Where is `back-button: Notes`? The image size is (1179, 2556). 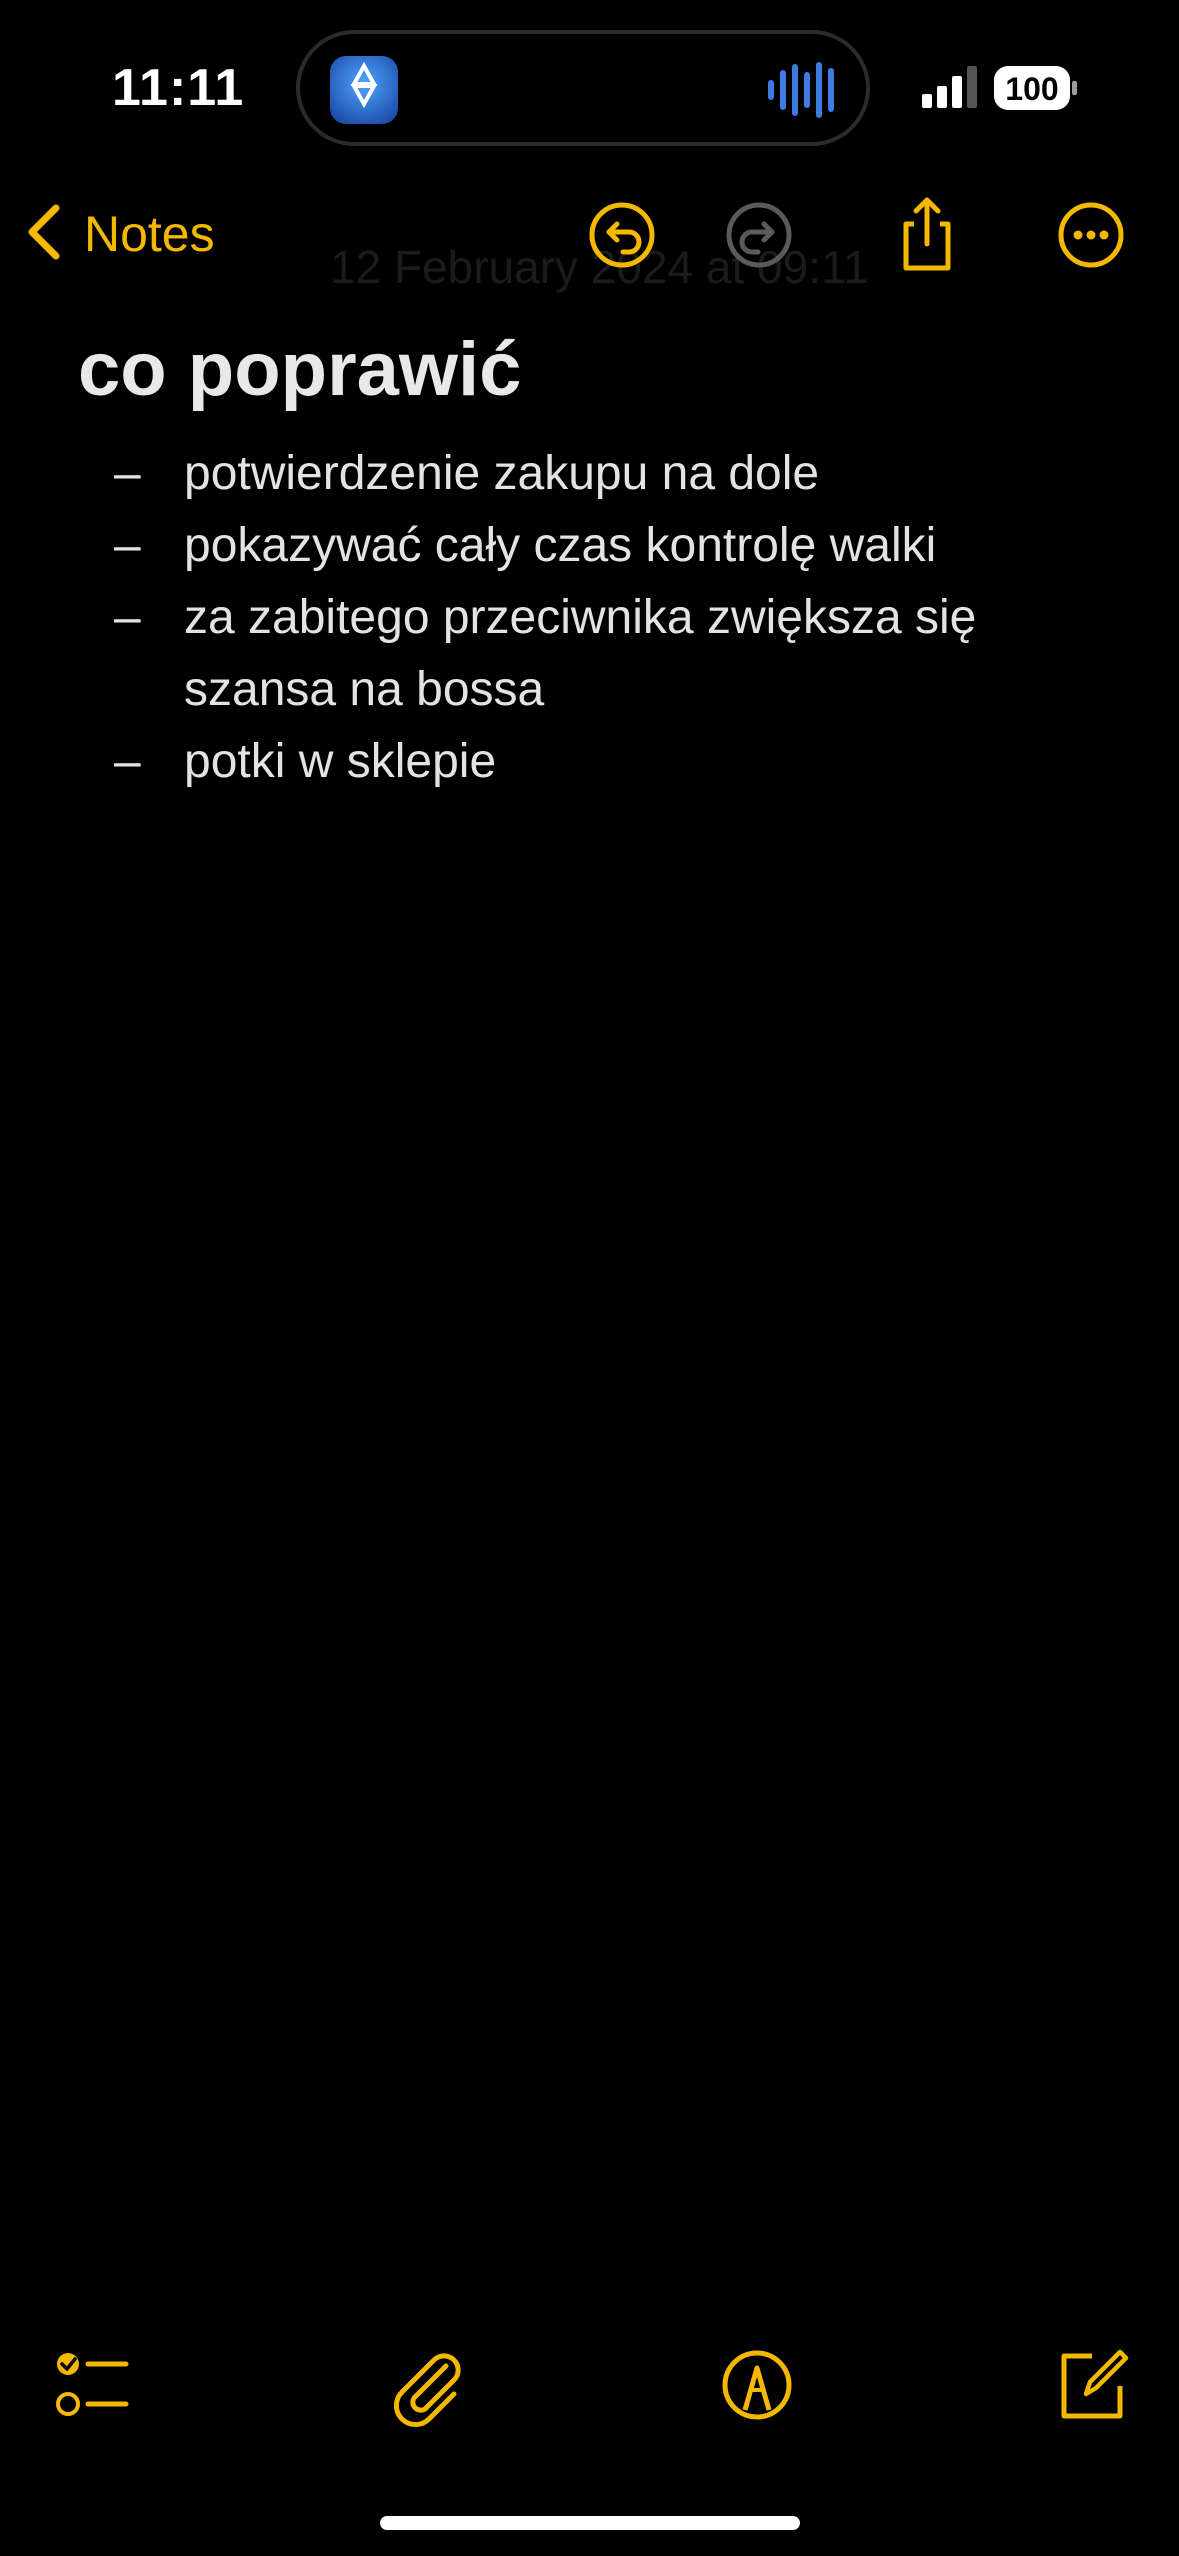 back-button: Notes is located at coordinates (119, 234).